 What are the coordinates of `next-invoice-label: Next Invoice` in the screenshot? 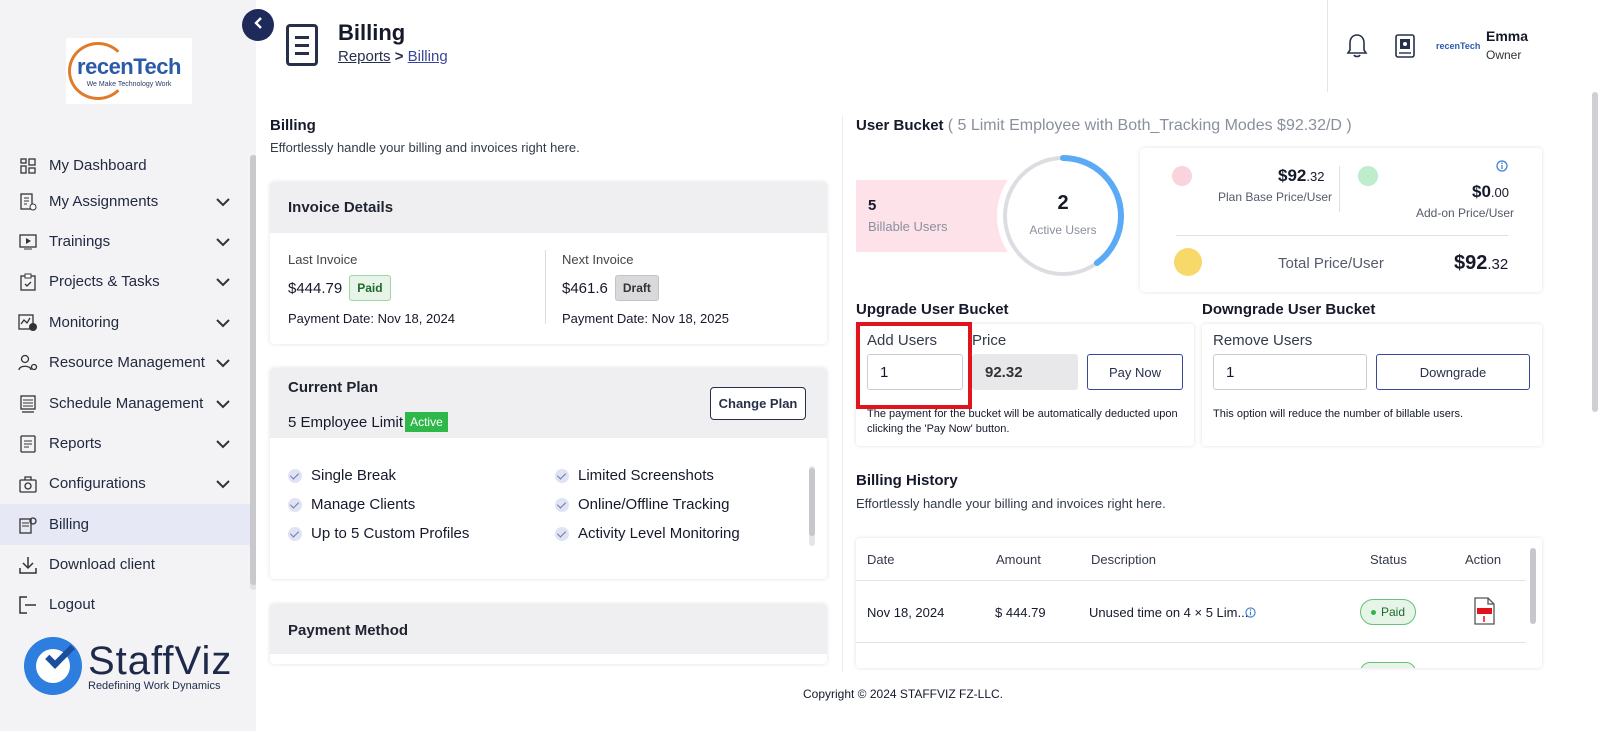 It's located at (598, 259).